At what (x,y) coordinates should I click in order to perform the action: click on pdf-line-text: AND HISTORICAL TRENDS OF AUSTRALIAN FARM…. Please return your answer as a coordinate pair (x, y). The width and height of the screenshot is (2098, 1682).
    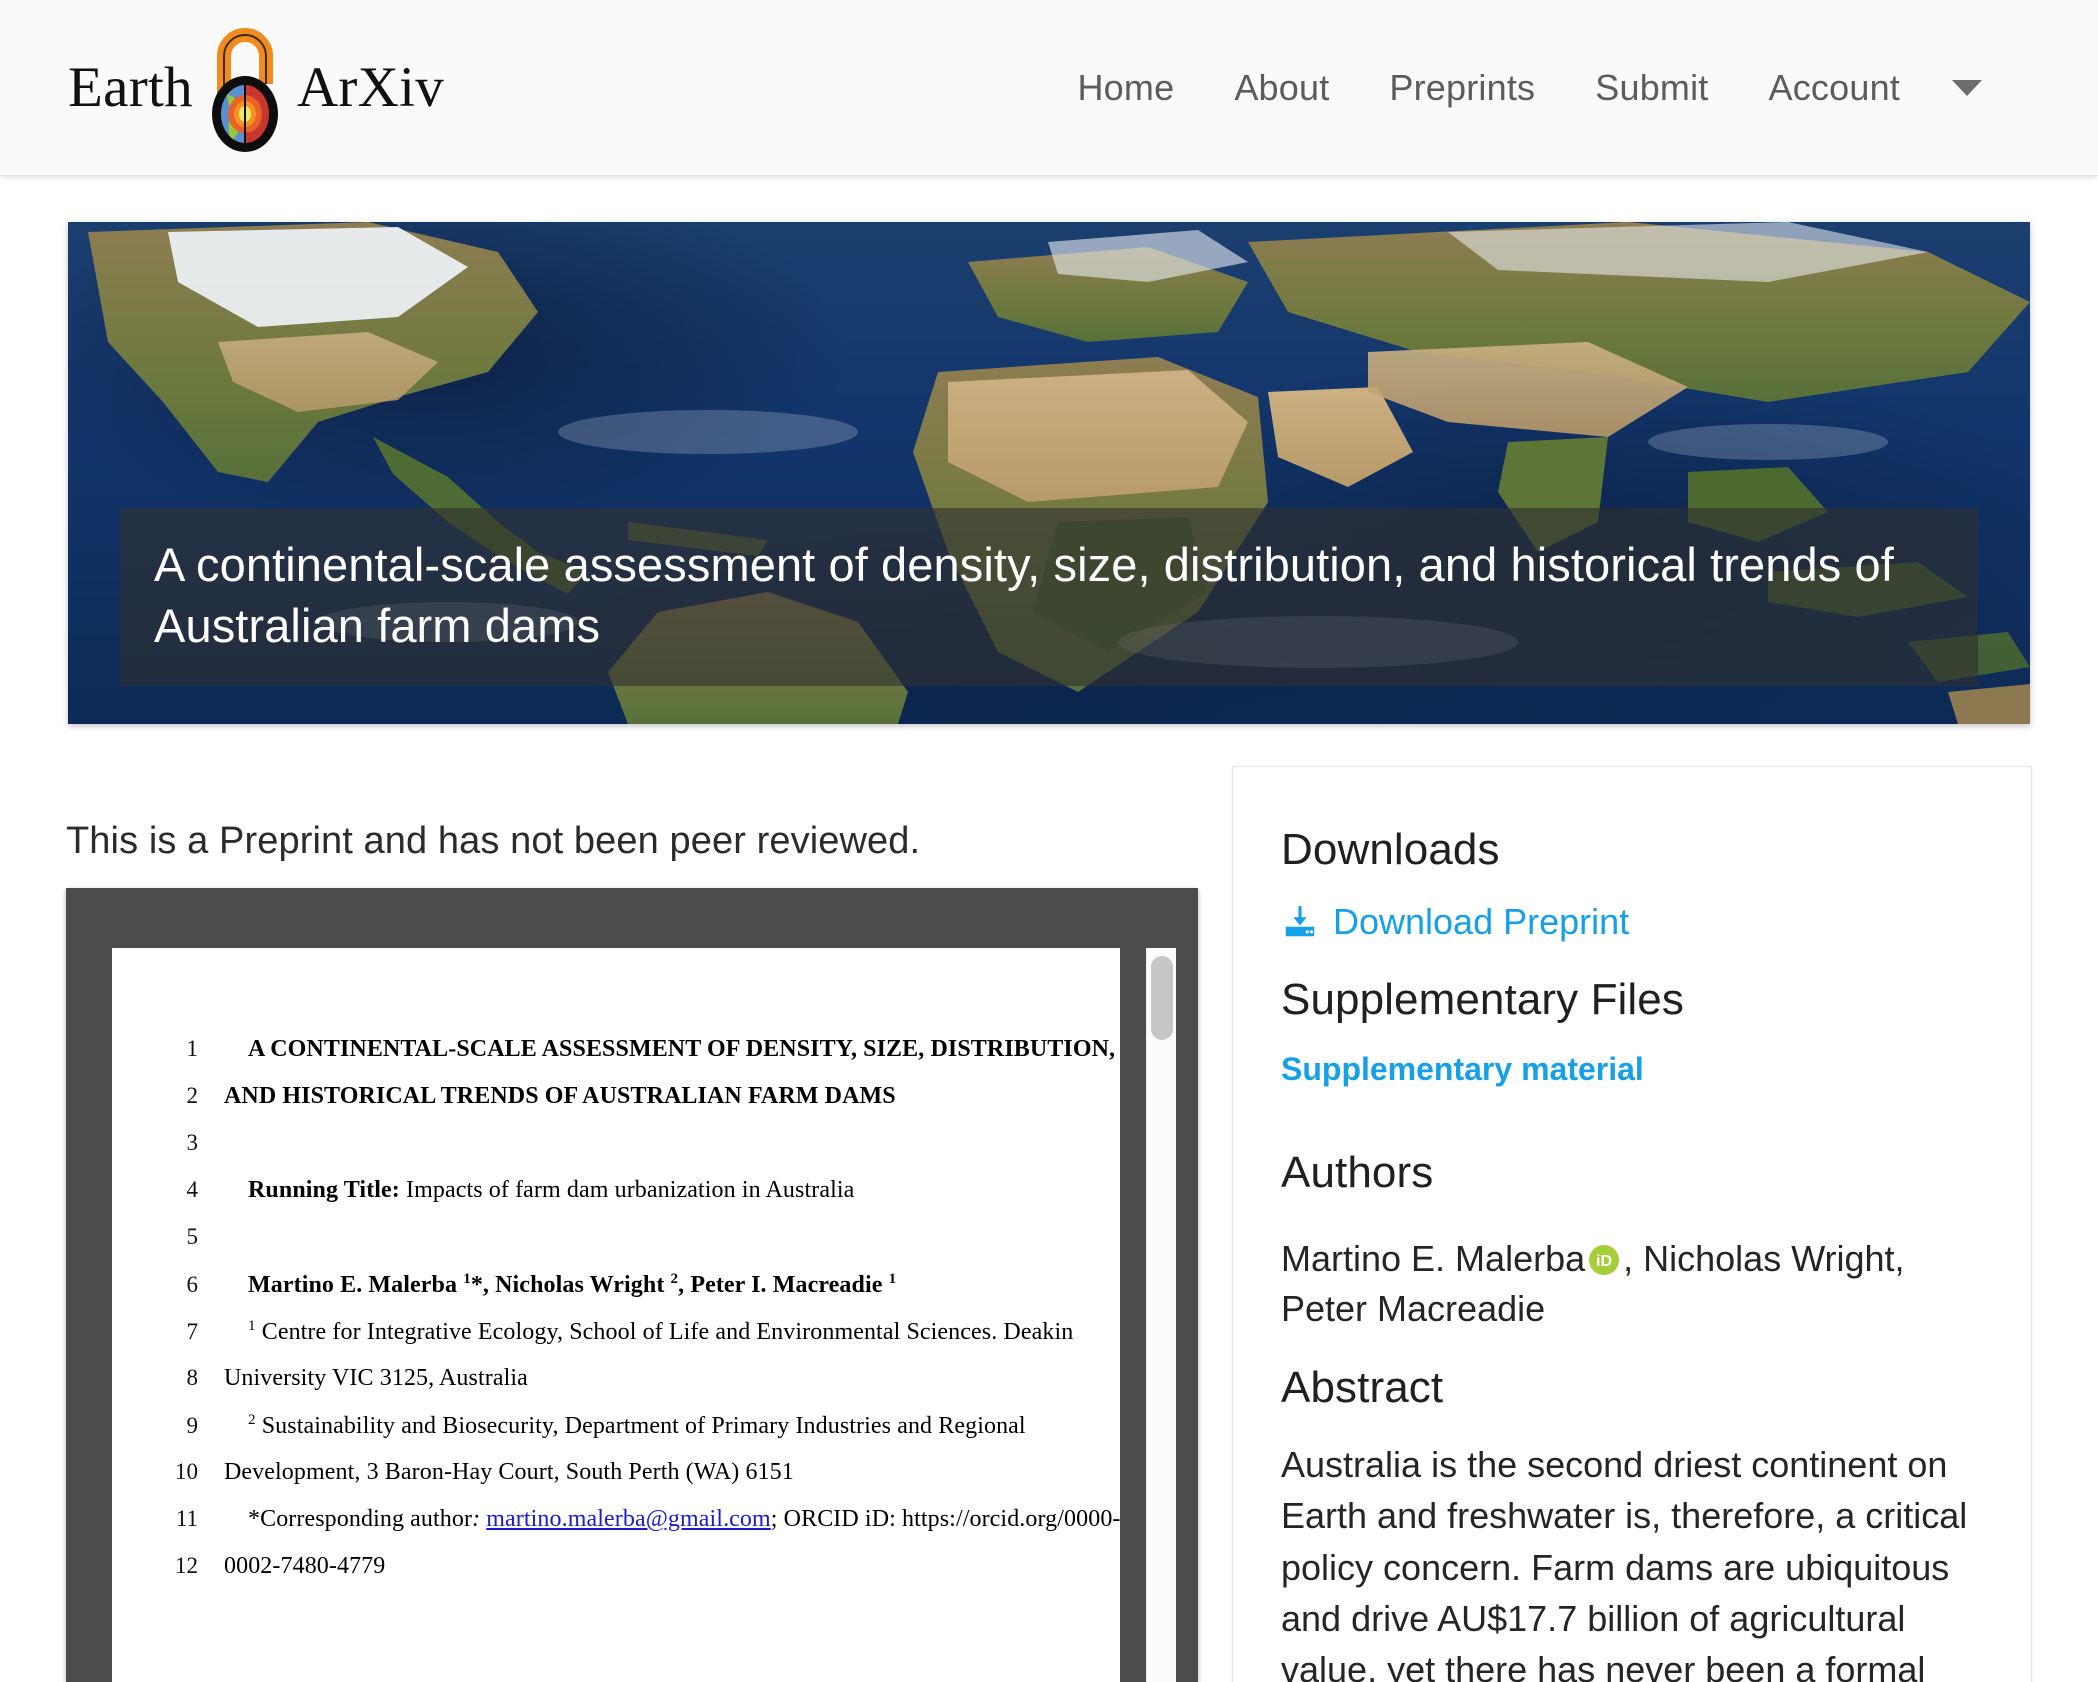
    Looking at the image, I should click on (560, 1096).